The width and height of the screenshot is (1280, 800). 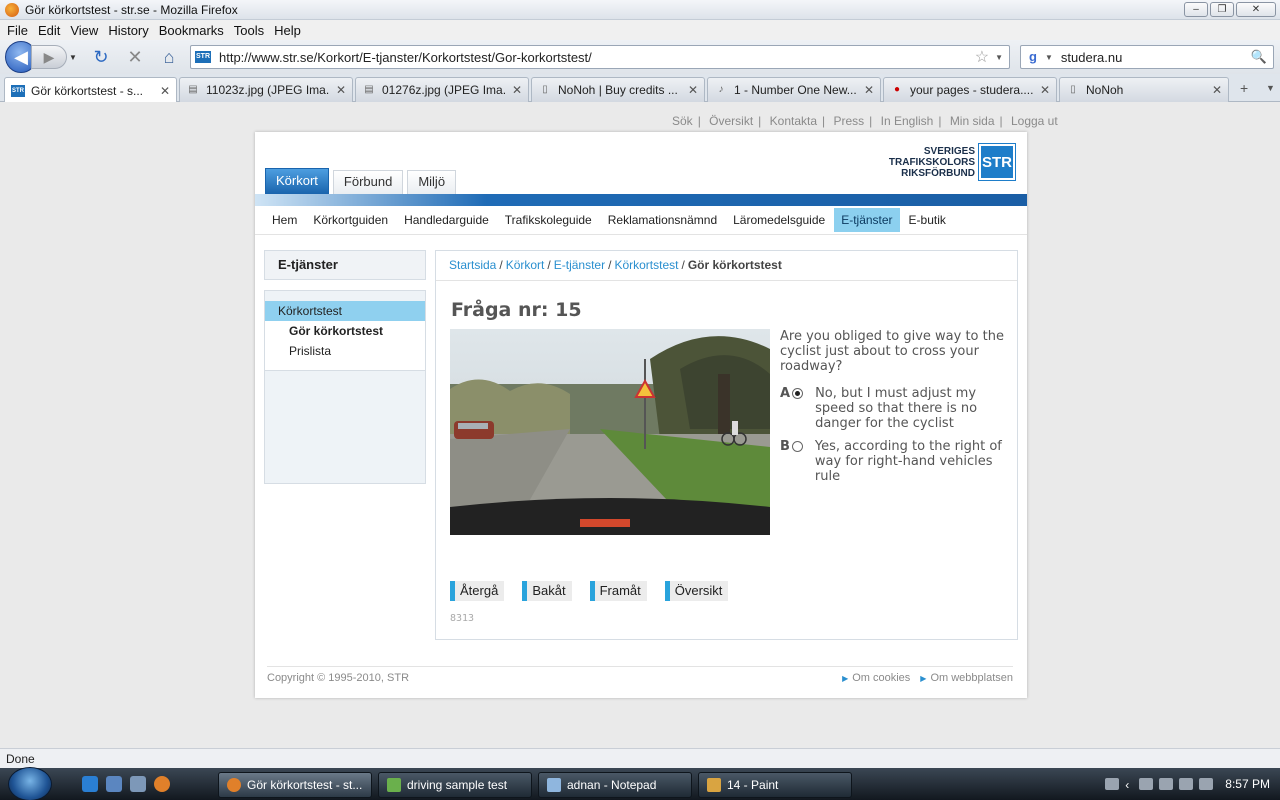 I want to click on tab-nonoh-buy-credits: ▯ NoNoh | Buy credits ... ✕, so click(x=618, y=89).